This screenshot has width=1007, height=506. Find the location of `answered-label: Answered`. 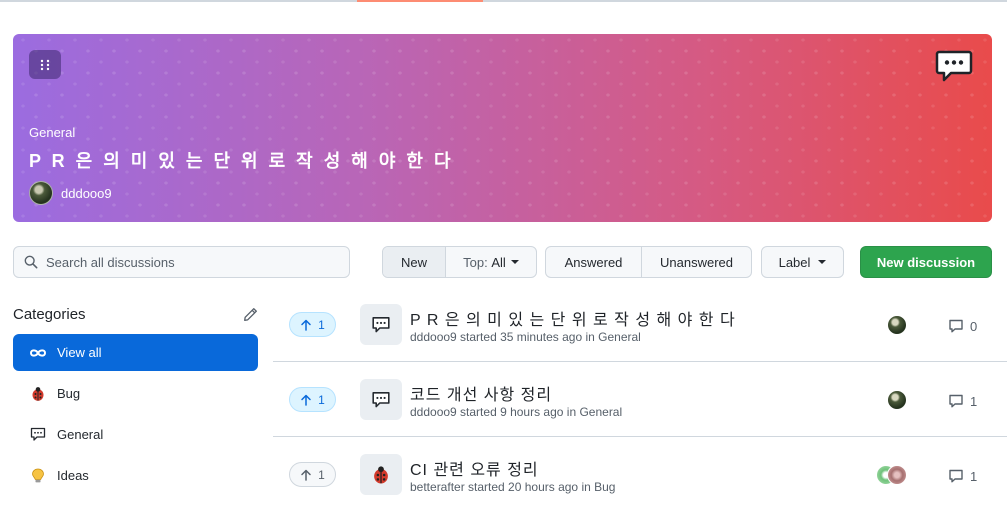

answered-label: Answered is located at coordinates (593, 262).